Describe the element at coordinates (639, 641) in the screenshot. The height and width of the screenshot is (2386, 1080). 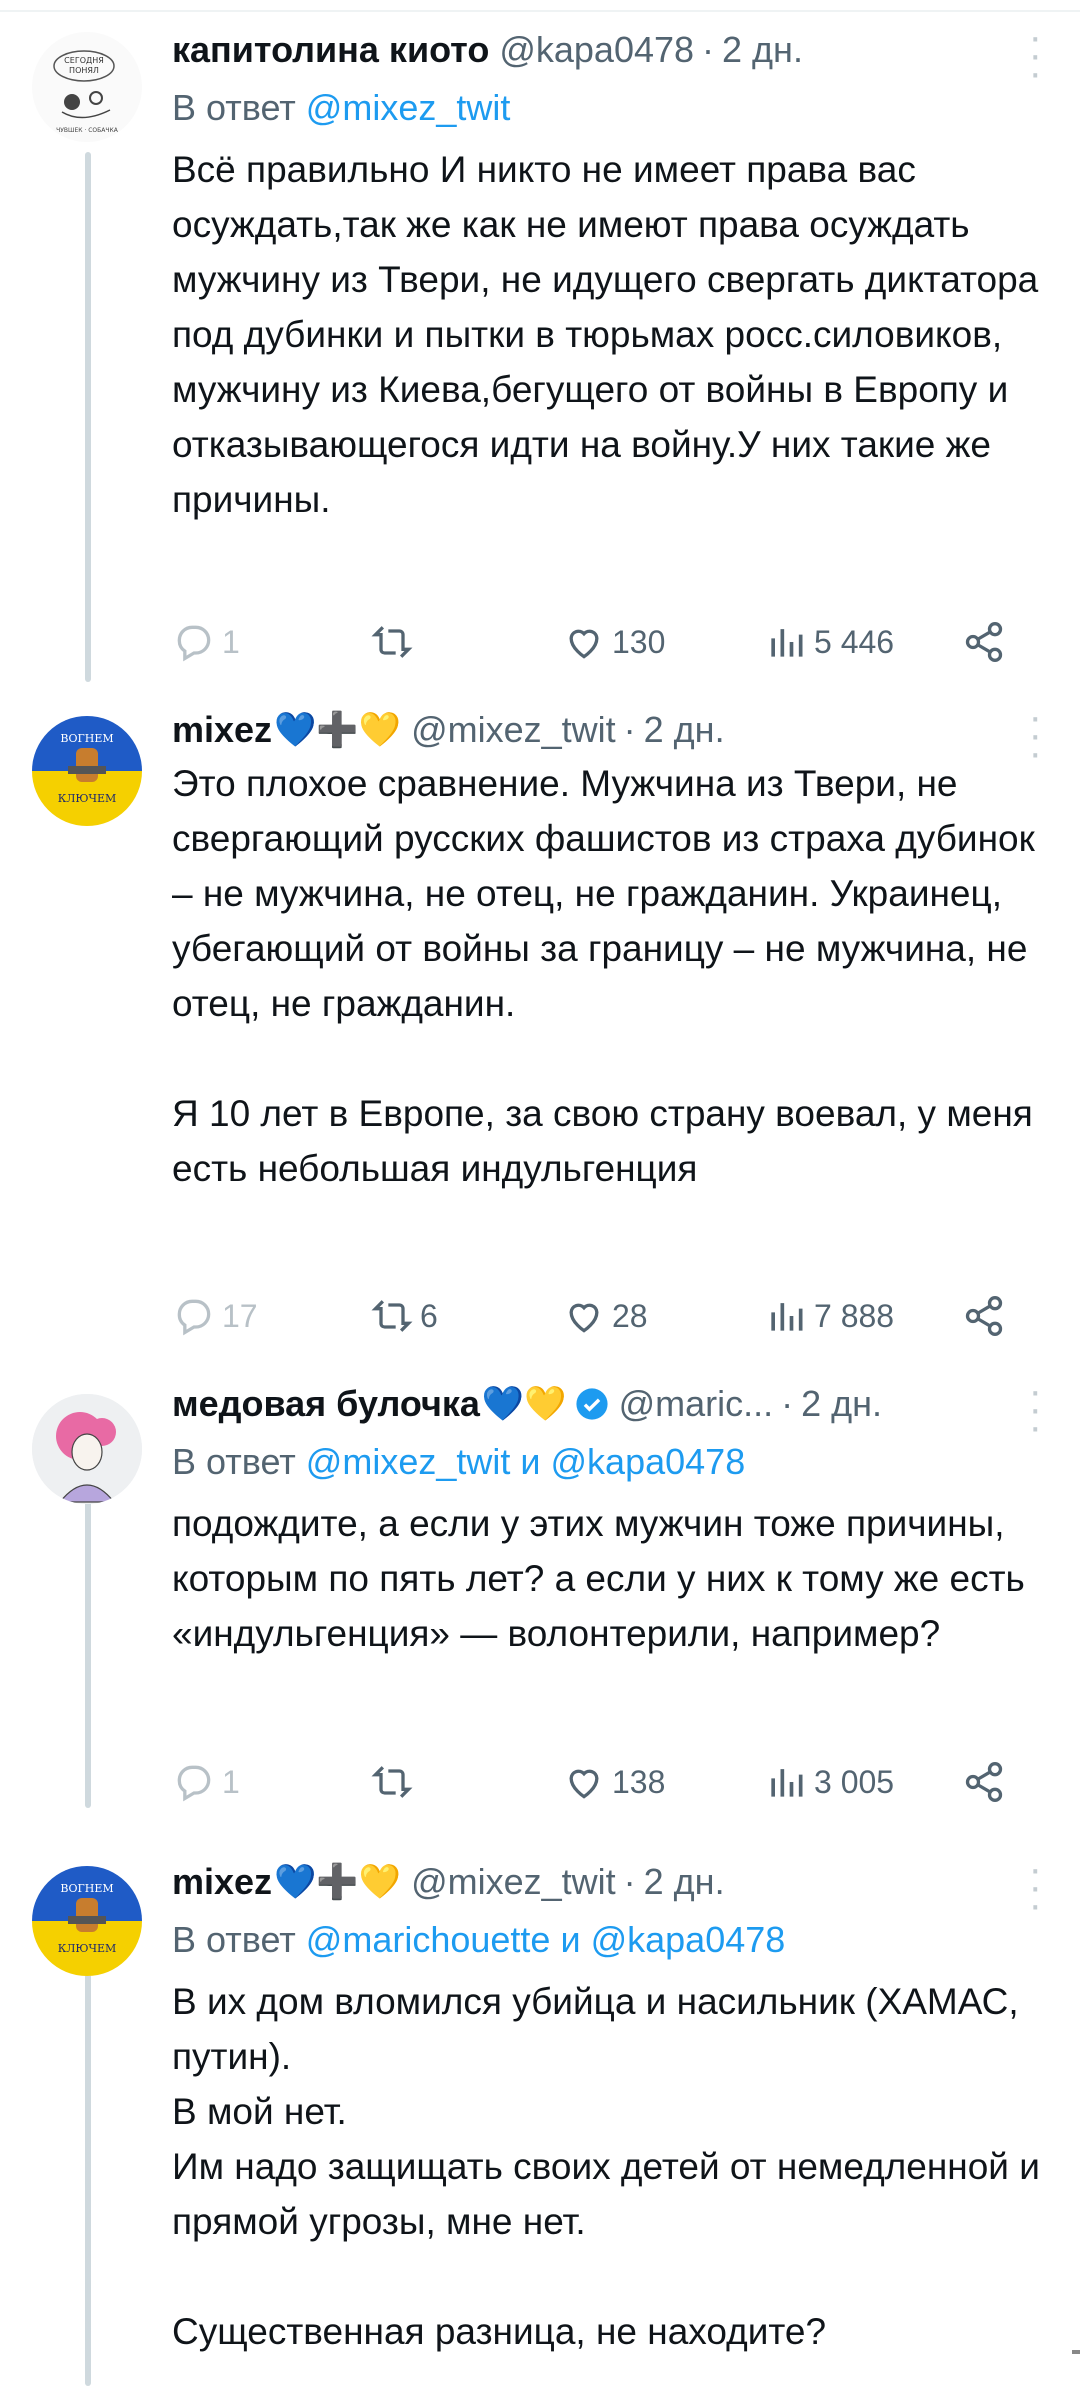
I see `like-count: 130` at that location.